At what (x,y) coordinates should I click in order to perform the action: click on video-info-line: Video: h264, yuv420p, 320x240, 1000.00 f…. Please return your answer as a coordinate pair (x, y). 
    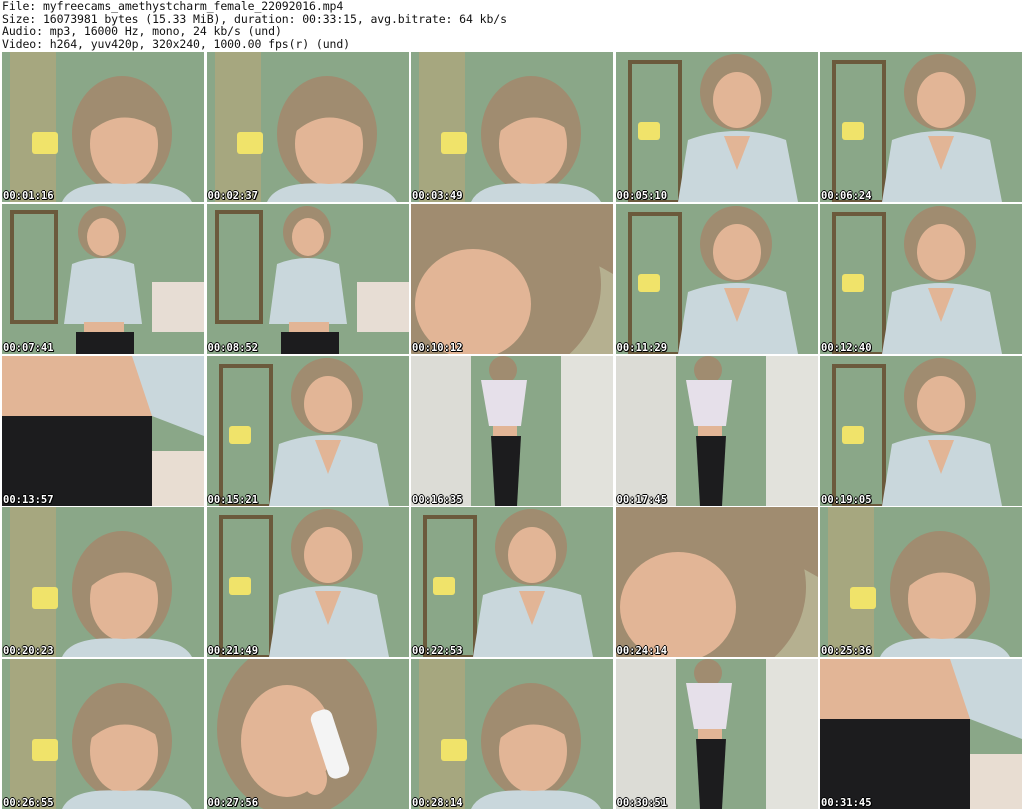
    Looking at the image, I should click on (176, 43).